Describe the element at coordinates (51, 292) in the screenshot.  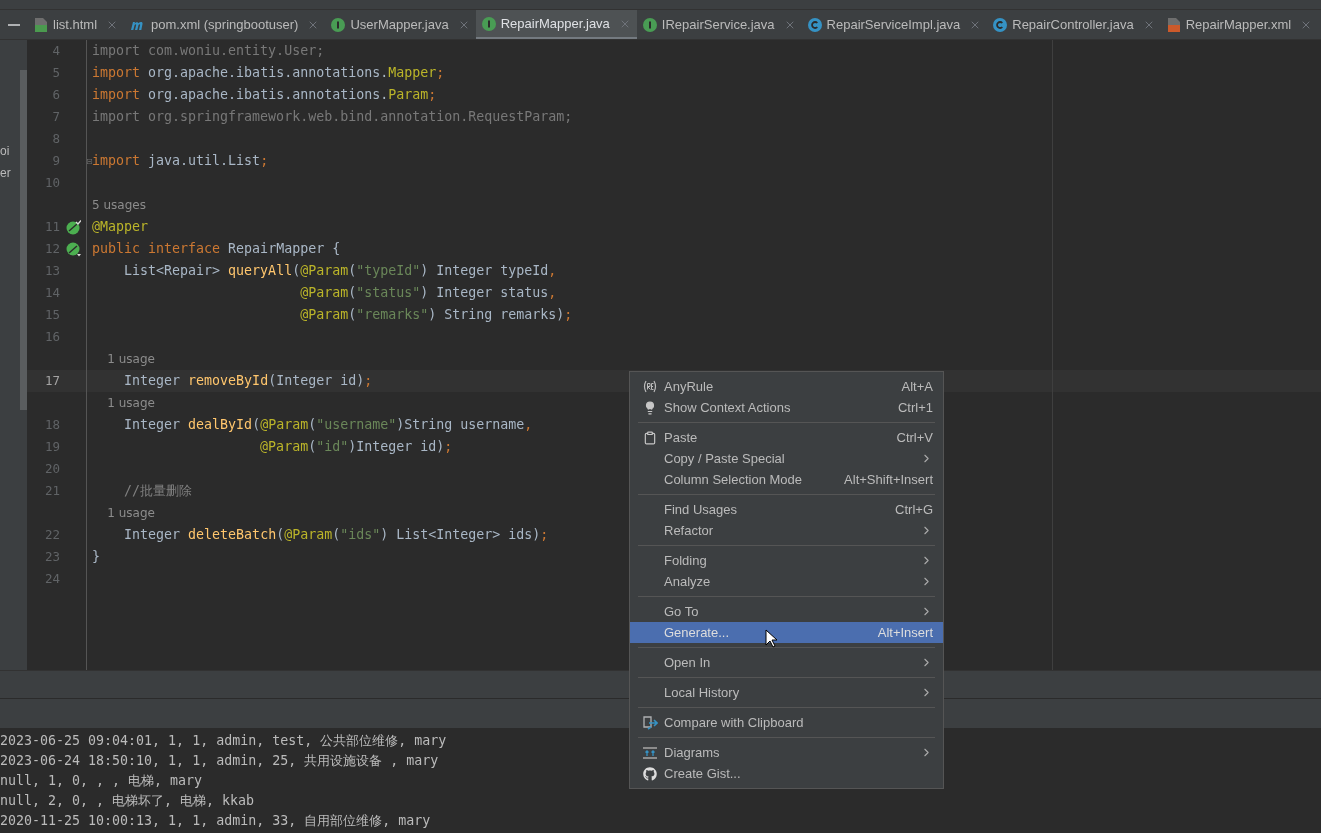
I see `line-number: 14` at that location.